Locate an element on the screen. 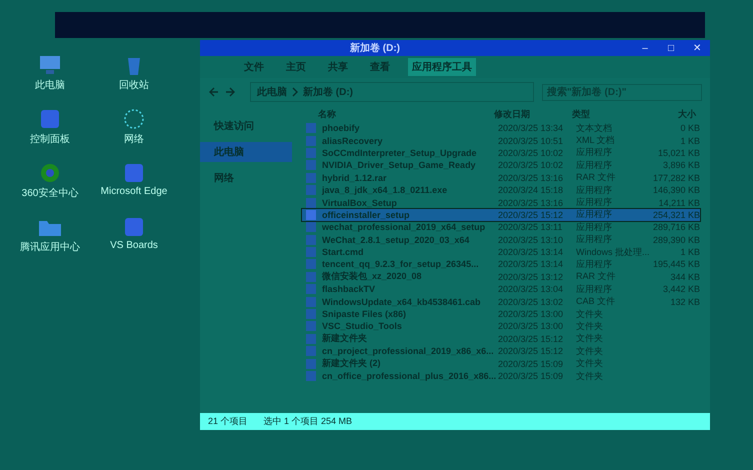 The width and height of the screenshot is (753, 470). desktop-icon: 回收站 is located at coordinates (134, 73).